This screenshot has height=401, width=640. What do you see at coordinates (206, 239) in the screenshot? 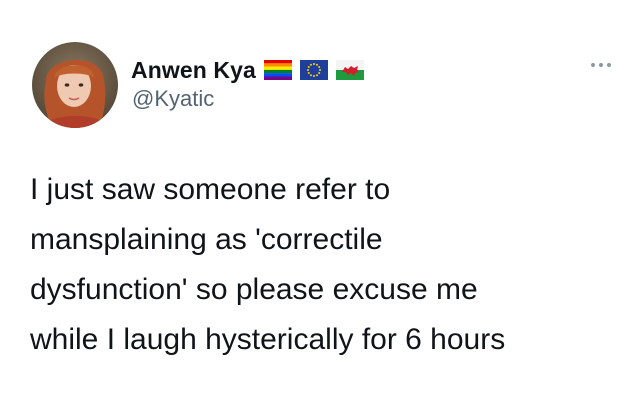
I see `tweet-text-line: mansplaining as 'correctile` at bounding box center [206, 239].